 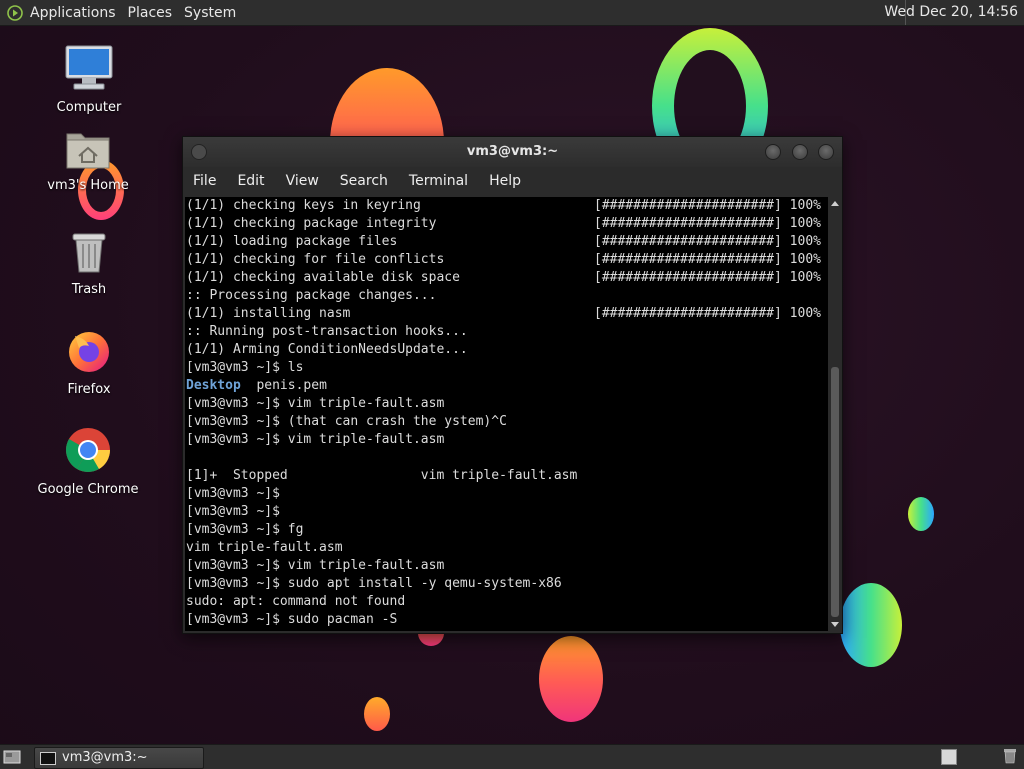 I want to click on terminal-line-text: sudo: apt: command not found, so click(x=296, y=601).